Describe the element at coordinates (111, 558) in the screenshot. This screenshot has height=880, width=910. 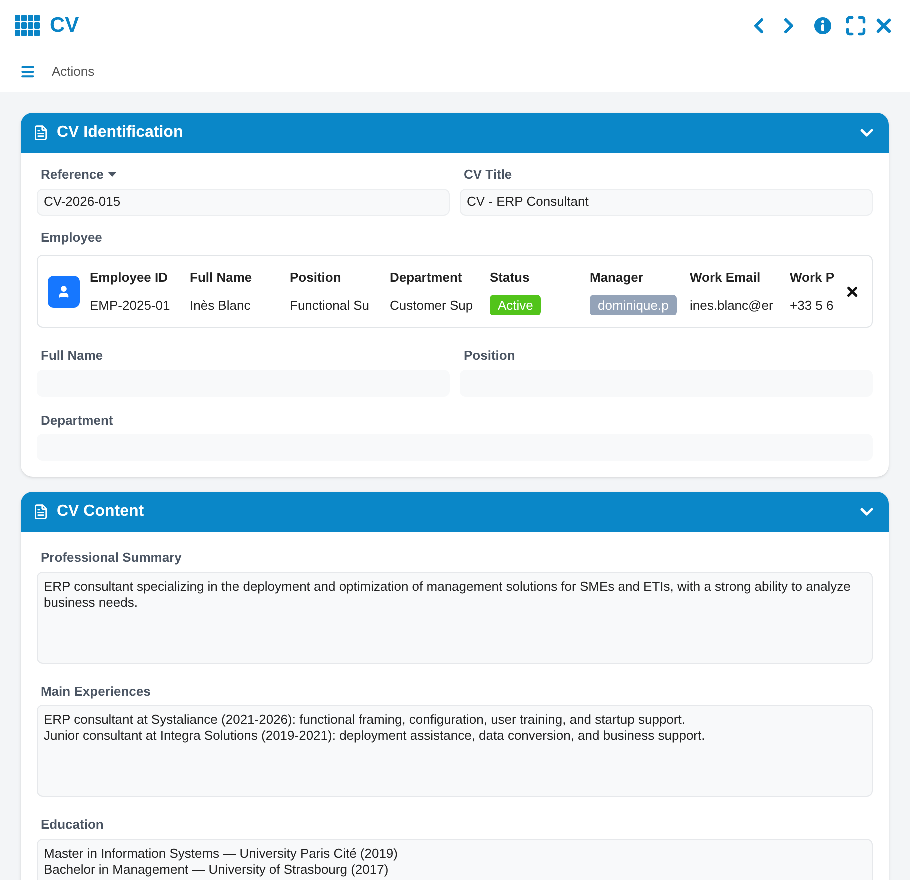
I see `field-label: Professional Summary` at that location.